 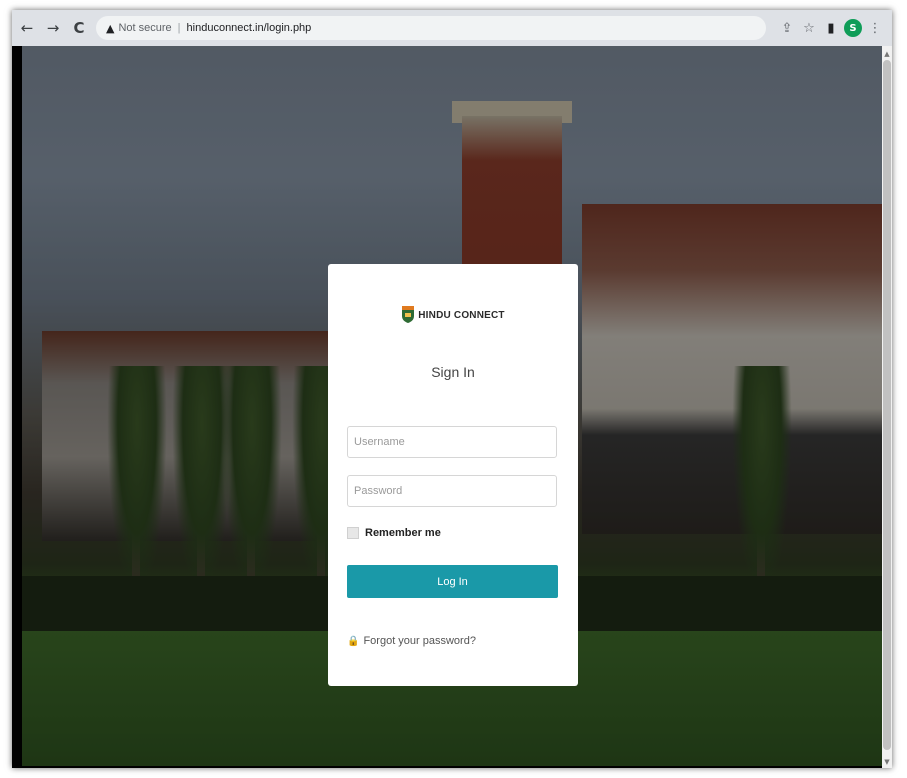 What do you see at coordinates (887, 54) in the screenshot?
I see `scroll-up-icon: ▲` at bounding box center [887, 54].